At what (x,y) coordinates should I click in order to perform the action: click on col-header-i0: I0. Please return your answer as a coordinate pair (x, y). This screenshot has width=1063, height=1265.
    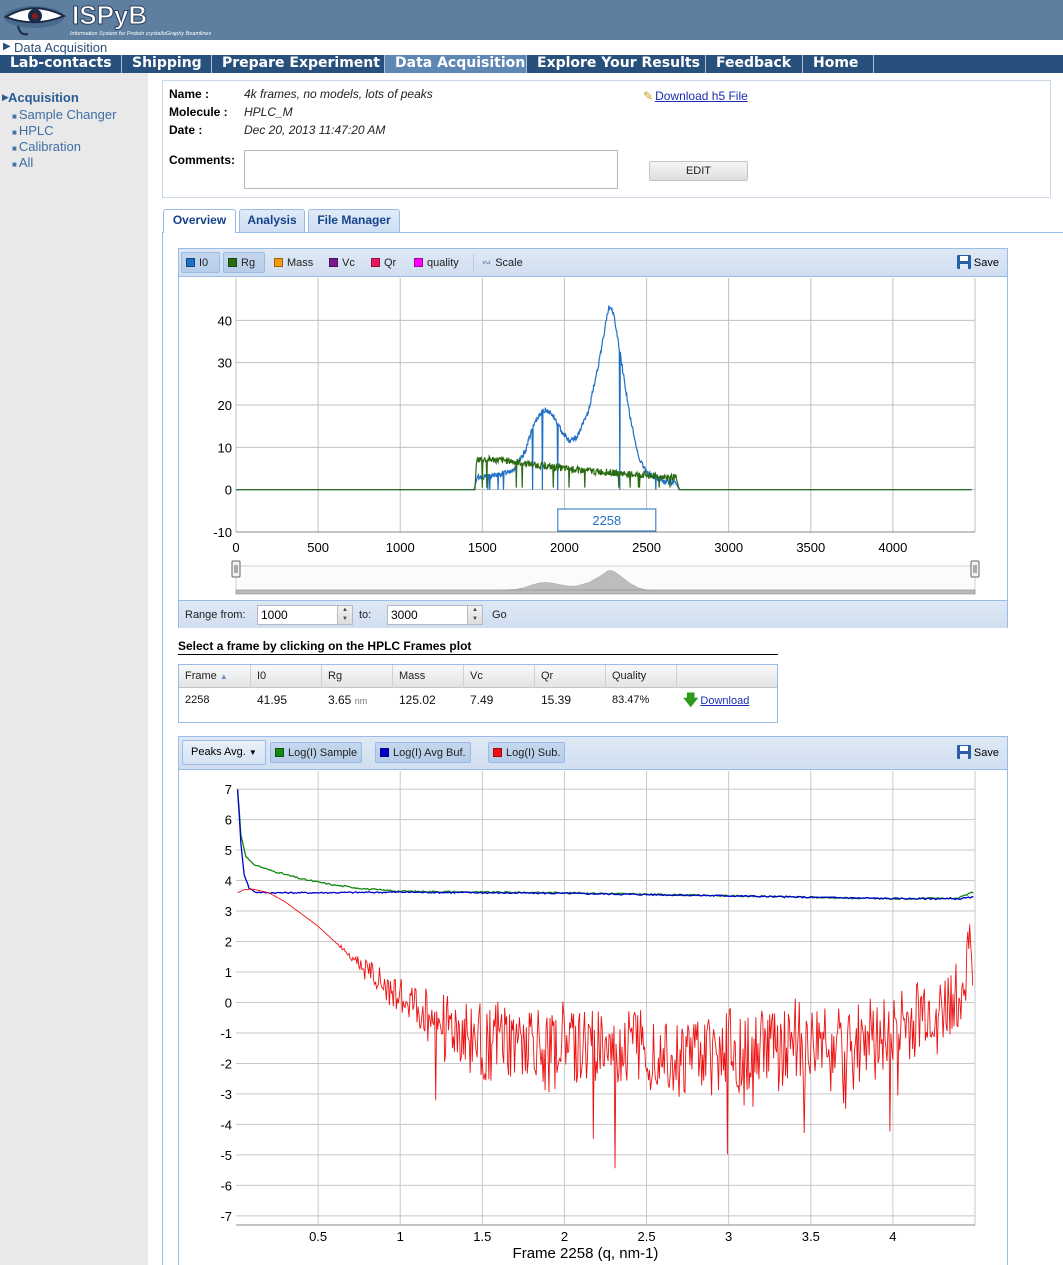
    Looking at the image, I should click on (286, 676).